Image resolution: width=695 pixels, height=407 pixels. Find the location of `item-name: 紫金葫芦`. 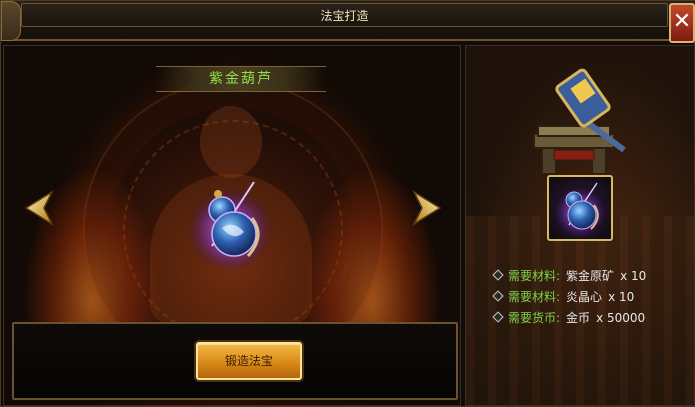

item-name: 紫金葫芦 is located at coordinates (241, 79).